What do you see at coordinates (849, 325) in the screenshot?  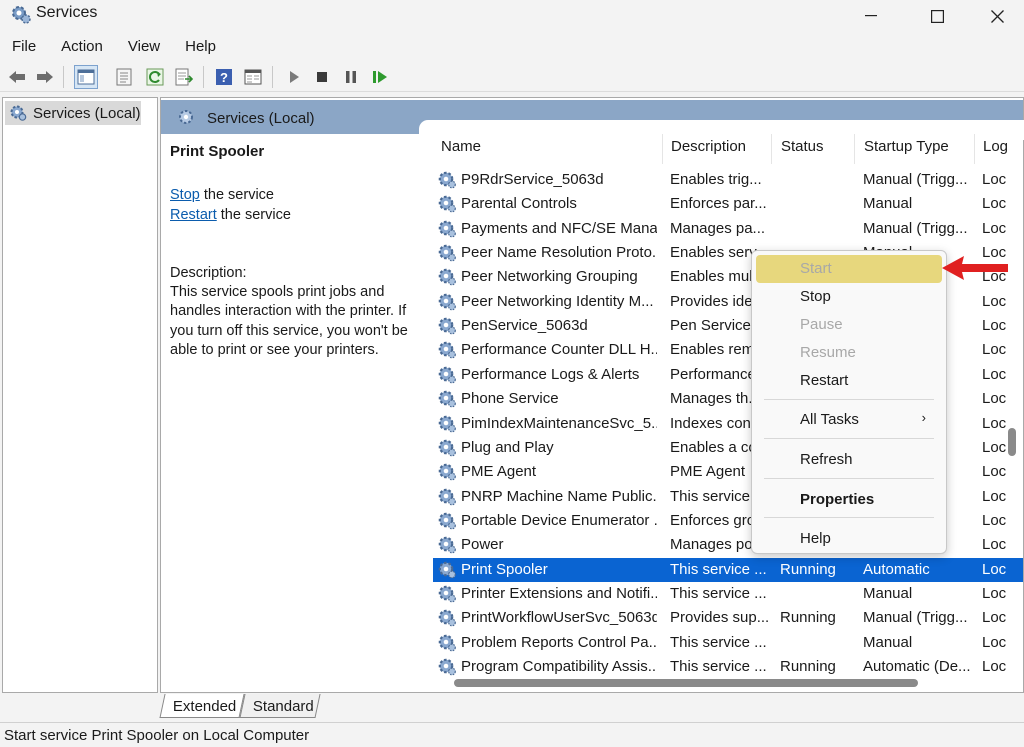 I see `menu-item-pause: Pause` at bounding box center [849, 325].